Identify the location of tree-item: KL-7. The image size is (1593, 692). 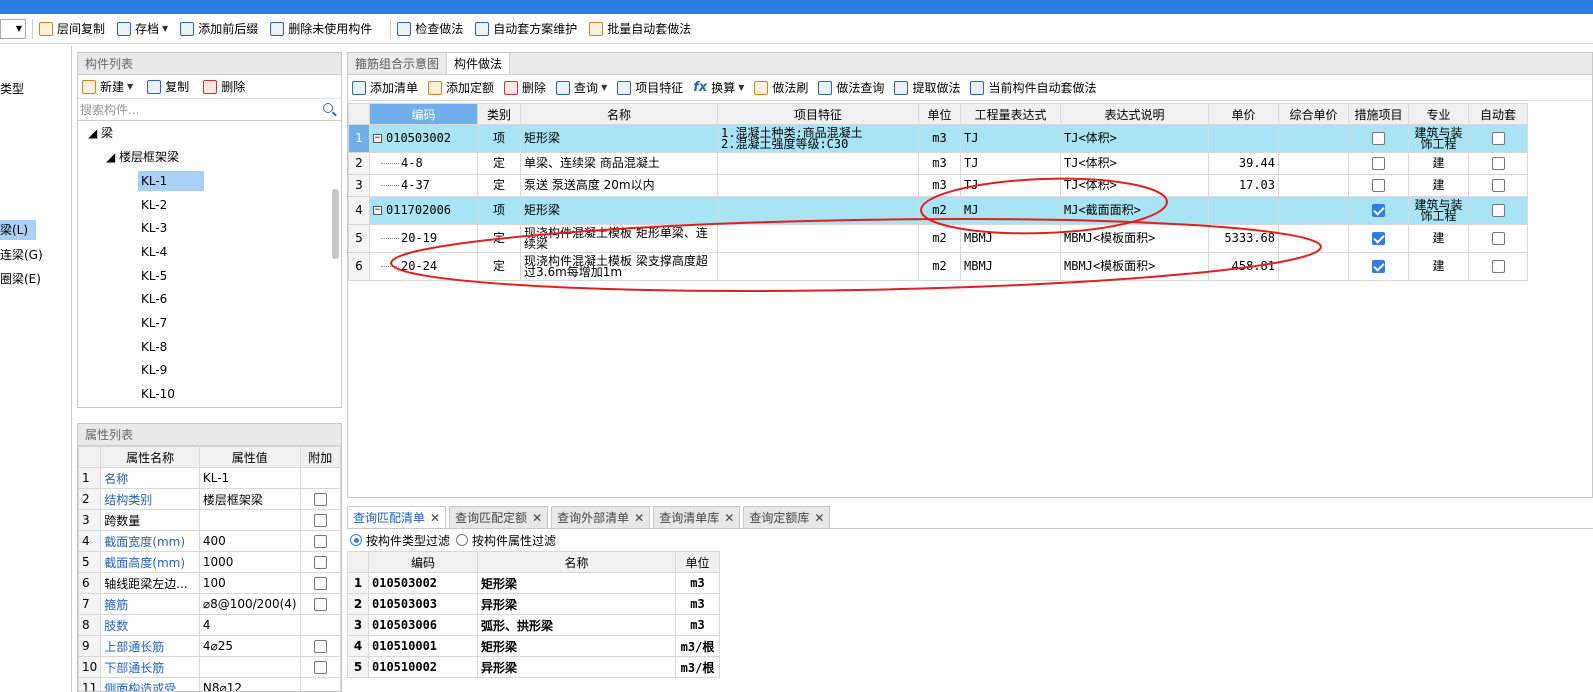
(154, 323).